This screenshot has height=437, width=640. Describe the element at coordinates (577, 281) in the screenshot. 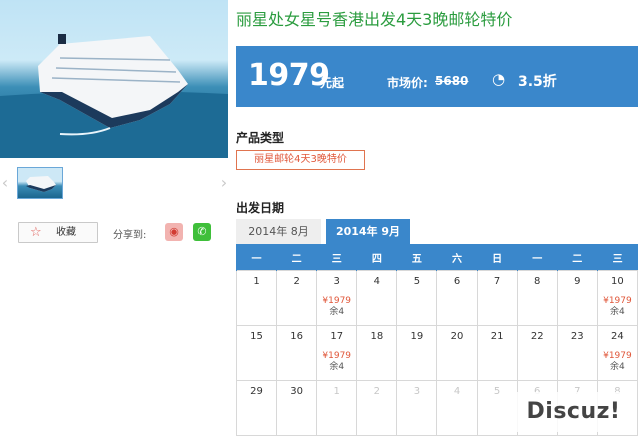

I see `day-number: 9` at that location.